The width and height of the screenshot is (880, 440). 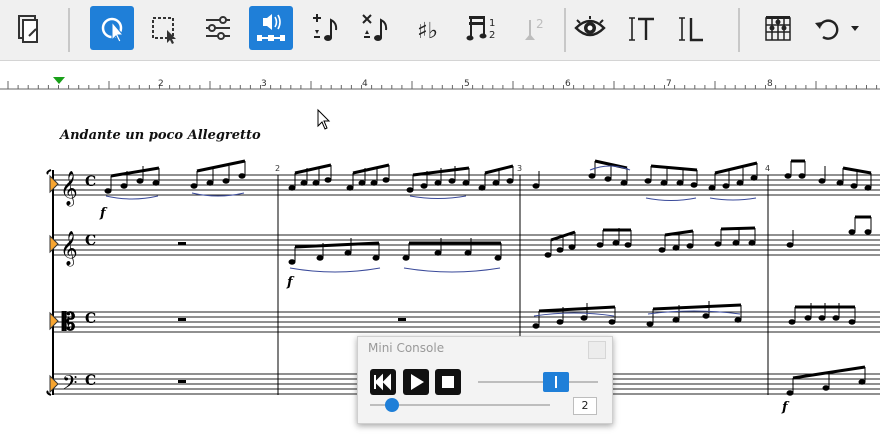 What do you see at coordinates (556, 382) in the screenshot?
I see `volume-slider-thumb` at bounding box center [556, 382].